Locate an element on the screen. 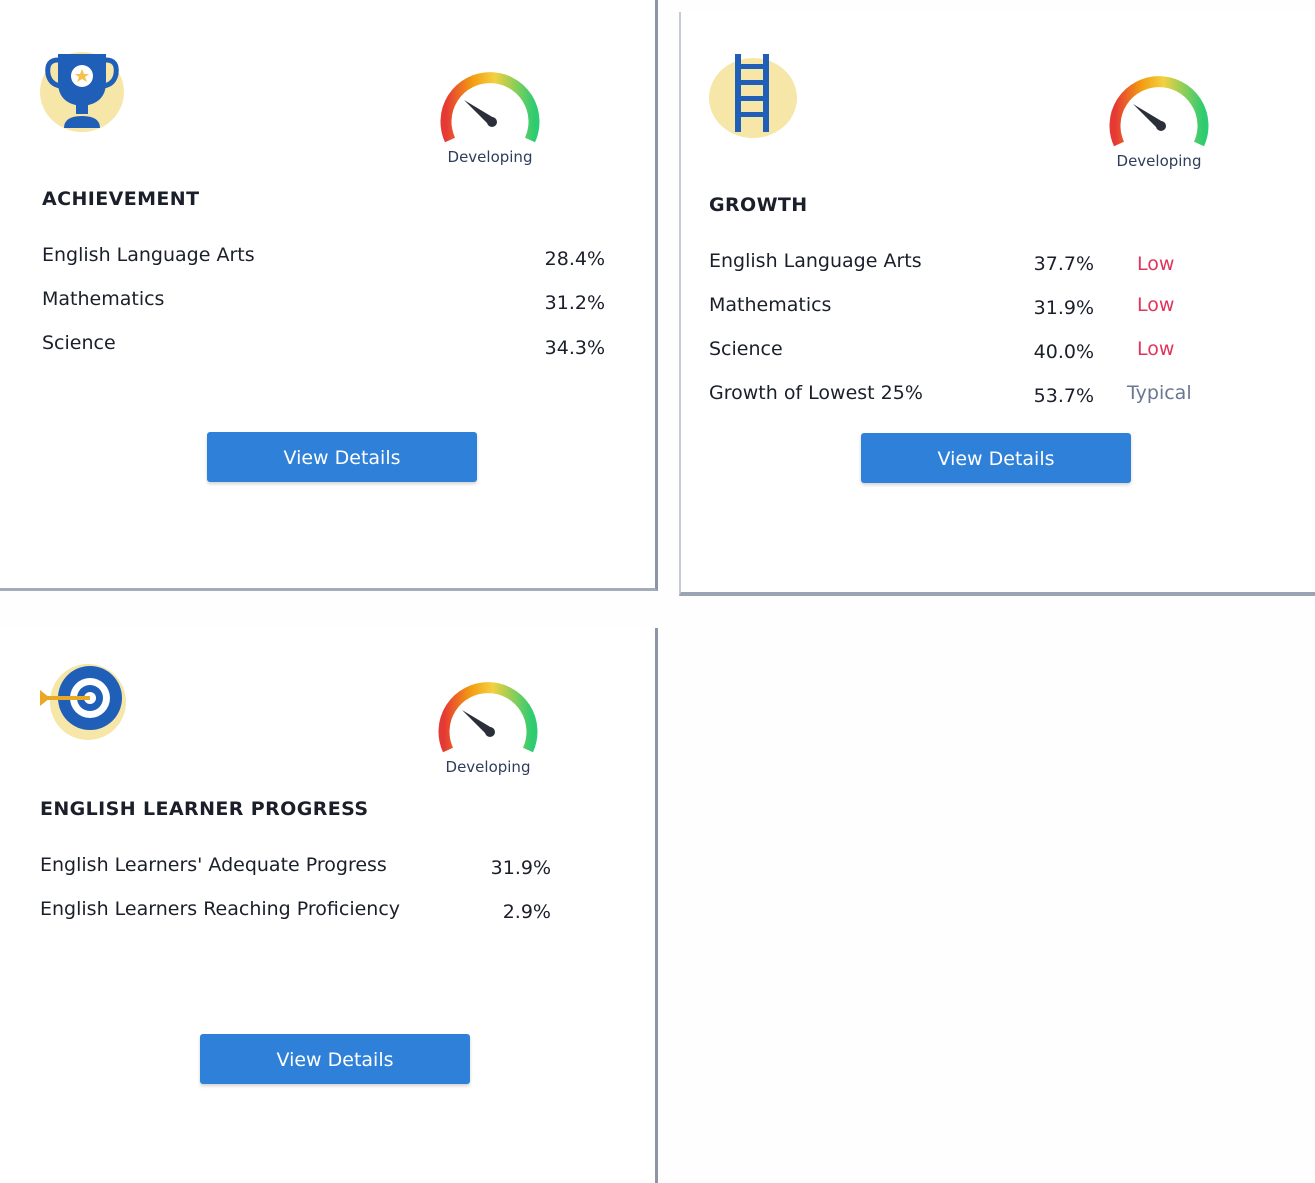  metric-value: 53.7% is located at coordinates (1063, 396).